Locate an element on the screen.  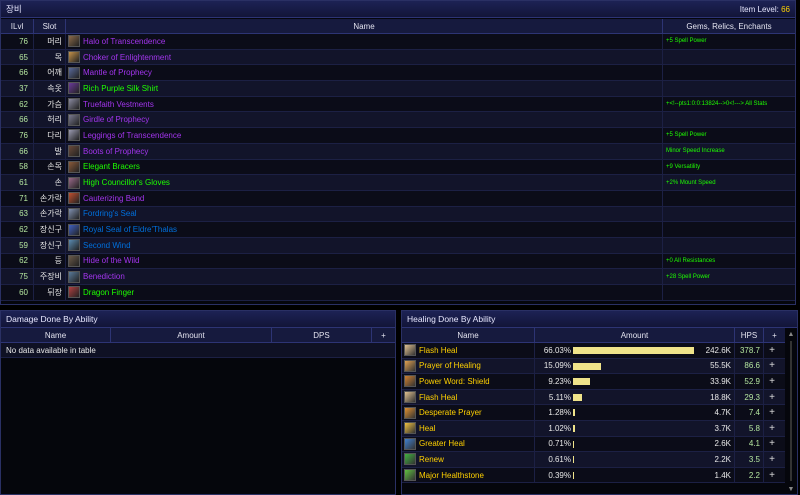
ability-percent: 0.61% is located at coordinates (559, 459).